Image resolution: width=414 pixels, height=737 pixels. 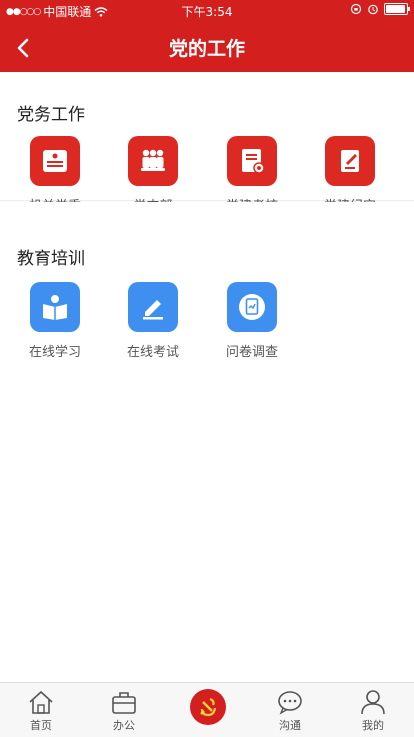 What do you see at coordinates (51, 259) in the screenshot?
I see `section-title: 教育培训` at bounding box center [51, 259].